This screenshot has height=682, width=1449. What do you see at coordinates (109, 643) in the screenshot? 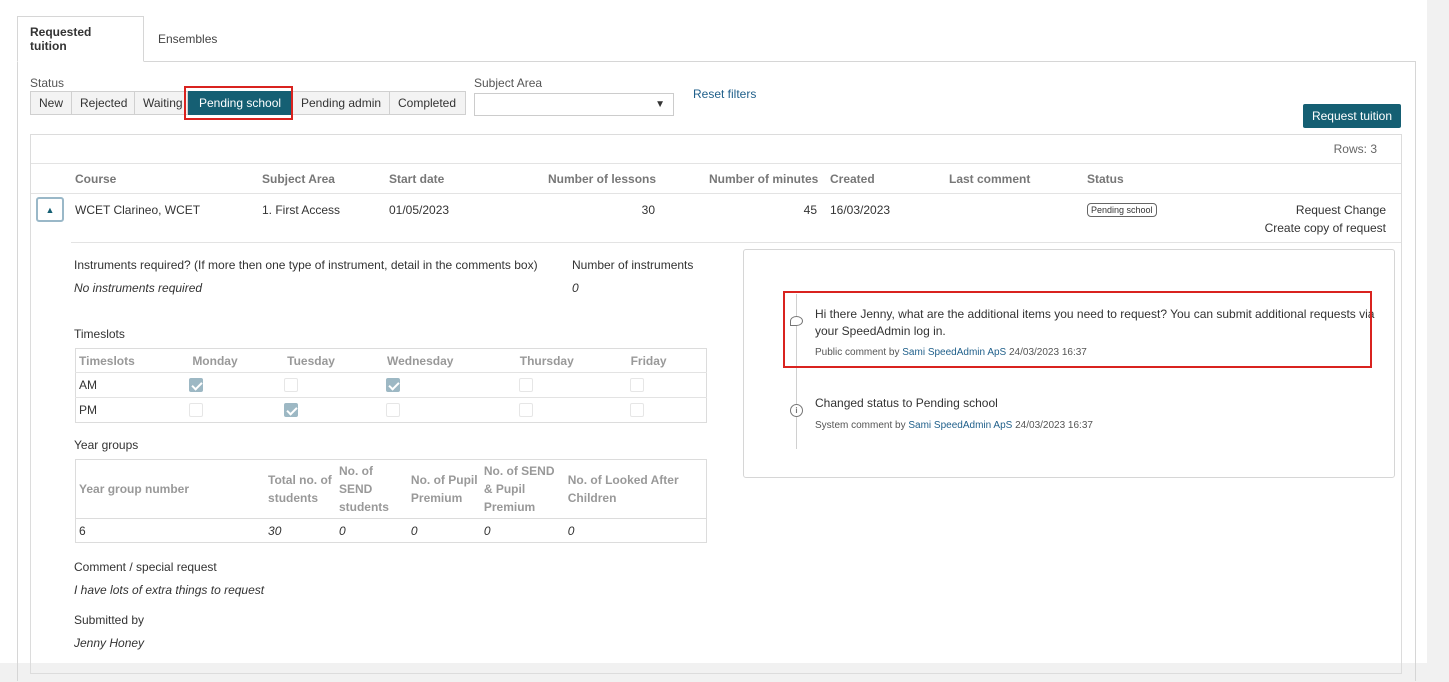
I see `submitted-by-value: Jenny Honey` at bounding box center [109, 643].